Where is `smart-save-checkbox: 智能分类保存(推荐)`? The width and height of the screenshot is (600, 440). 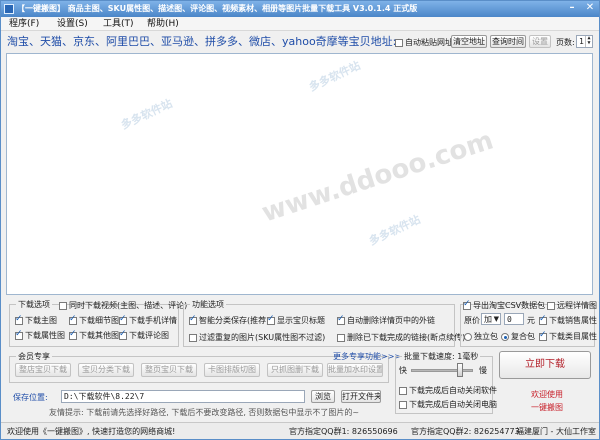 smart-save-checkbox: 智能分类保存(推荐) is located at coordinates (229, 320).